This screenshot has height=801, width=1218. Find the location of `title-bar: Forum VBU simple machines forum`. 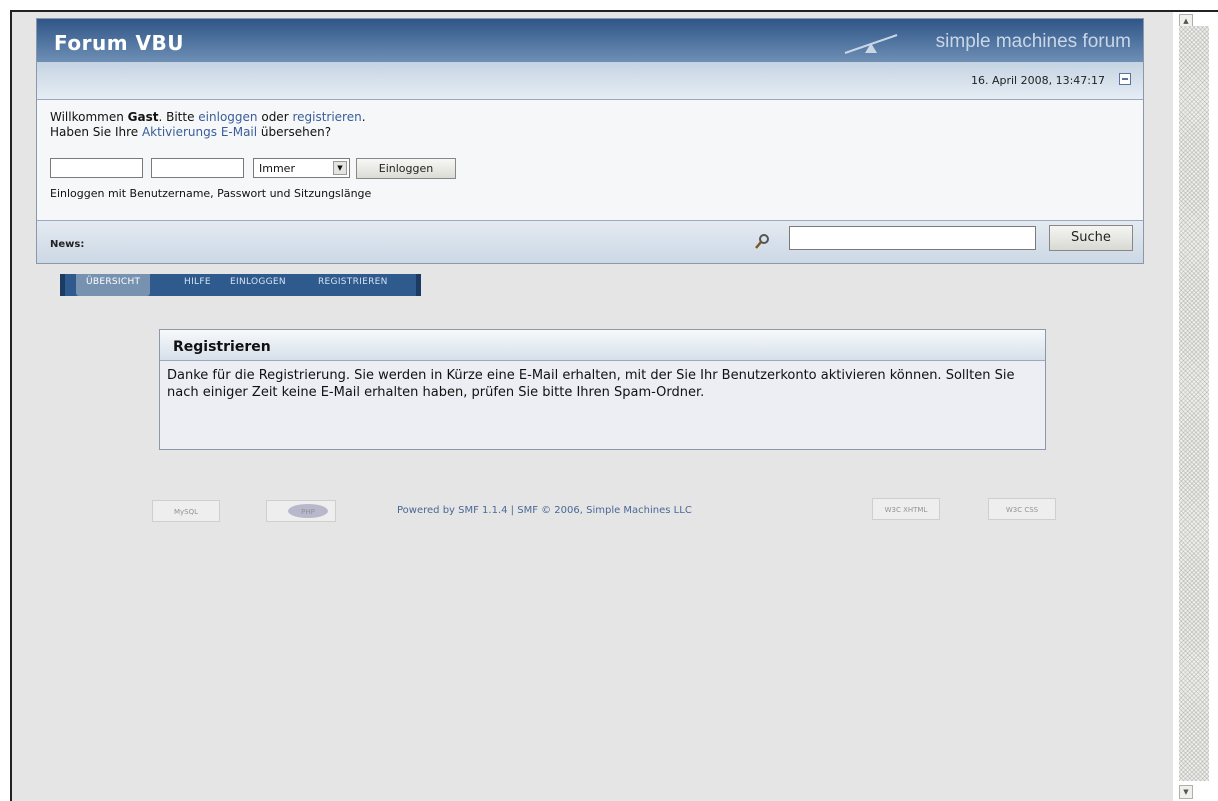

title-bar: Forum VBU simple machines forum is located at coordinates (590, 40).